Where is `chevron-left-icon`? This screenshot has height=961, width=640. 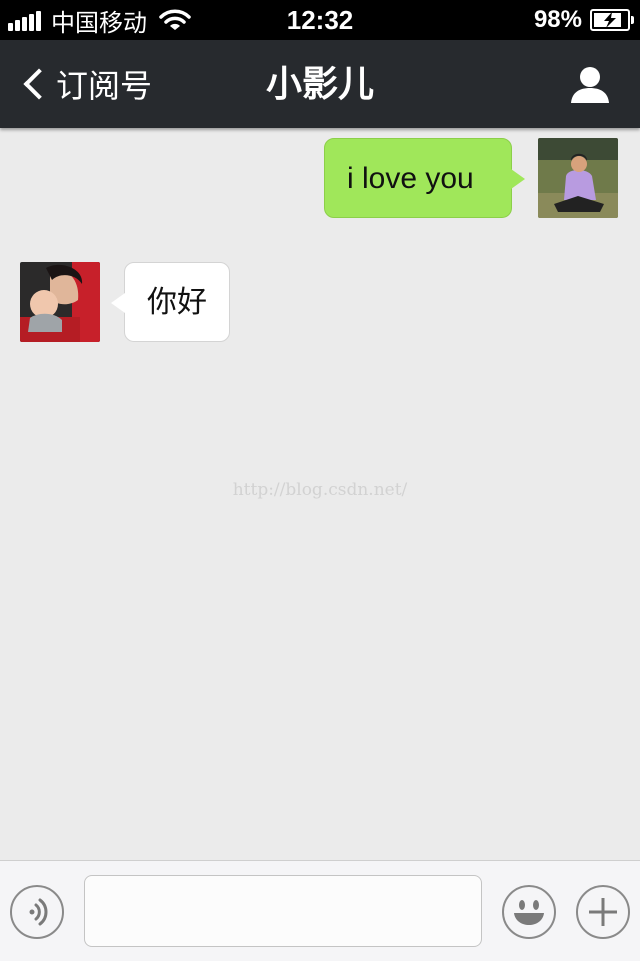 chevron-left-icon is located at coordinates (39, 84).